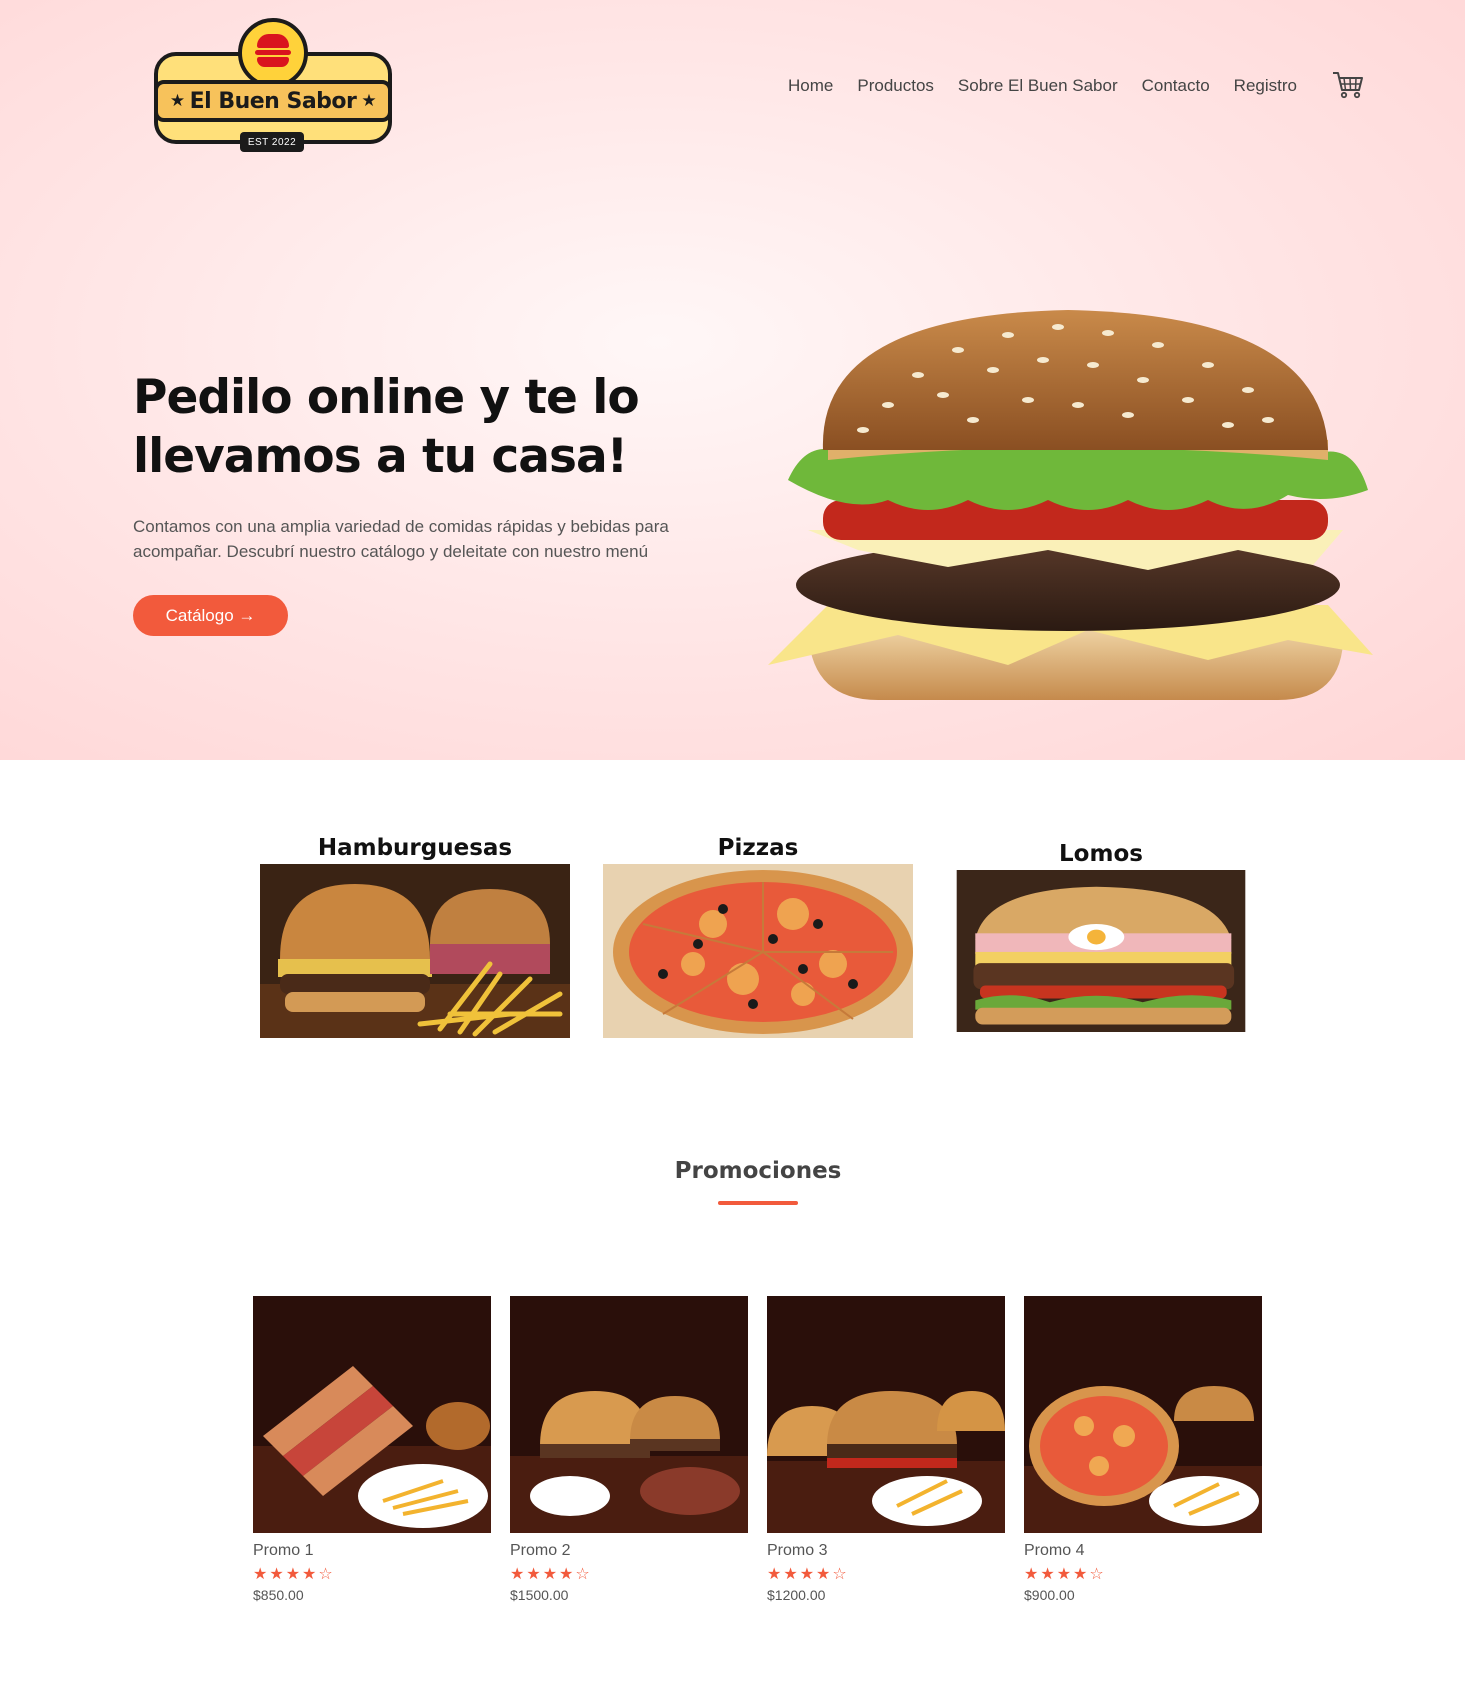 This screenshot has height=1704, width=1465. I want to click on category-pizzas: Pizzas, so click(758, 935).